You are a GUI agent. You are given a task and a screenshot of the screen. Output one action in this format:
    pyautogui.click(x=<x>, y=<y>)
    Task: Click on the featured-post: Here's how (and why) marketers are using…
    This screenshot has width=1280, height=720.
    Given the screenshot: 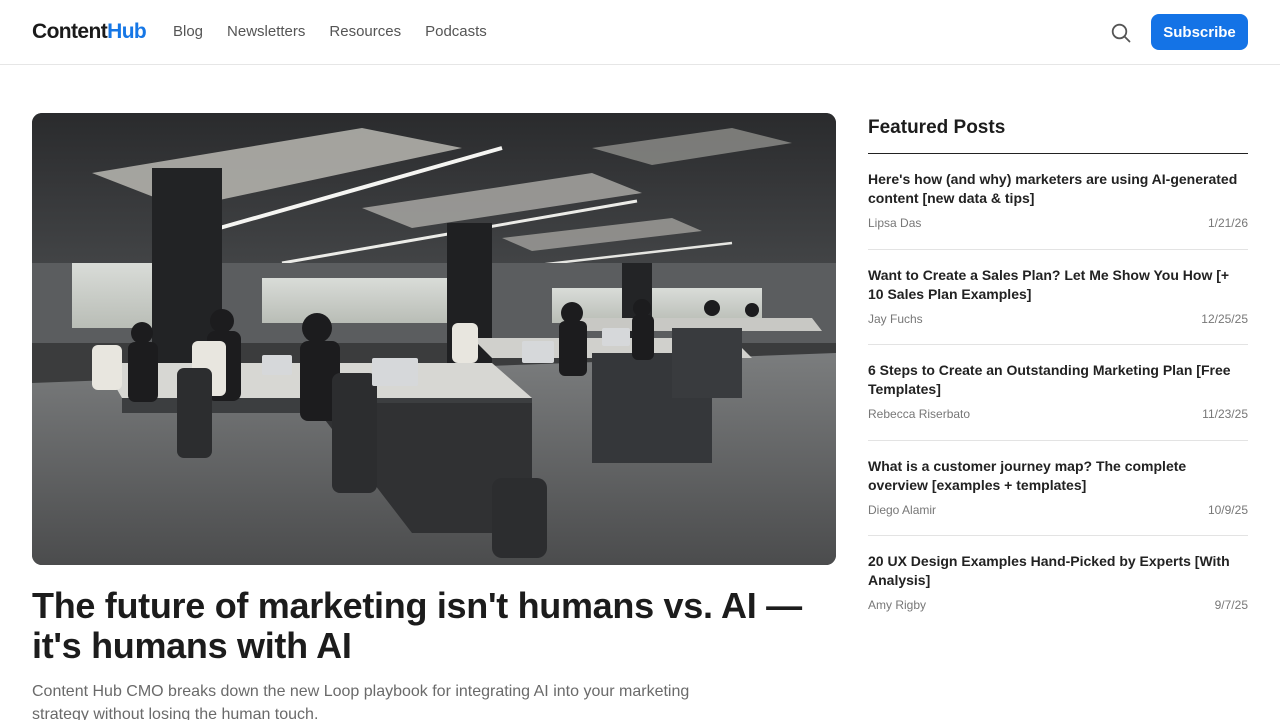 What is the action you would take?
    pyautogui.click(x=1058, y=202)
    